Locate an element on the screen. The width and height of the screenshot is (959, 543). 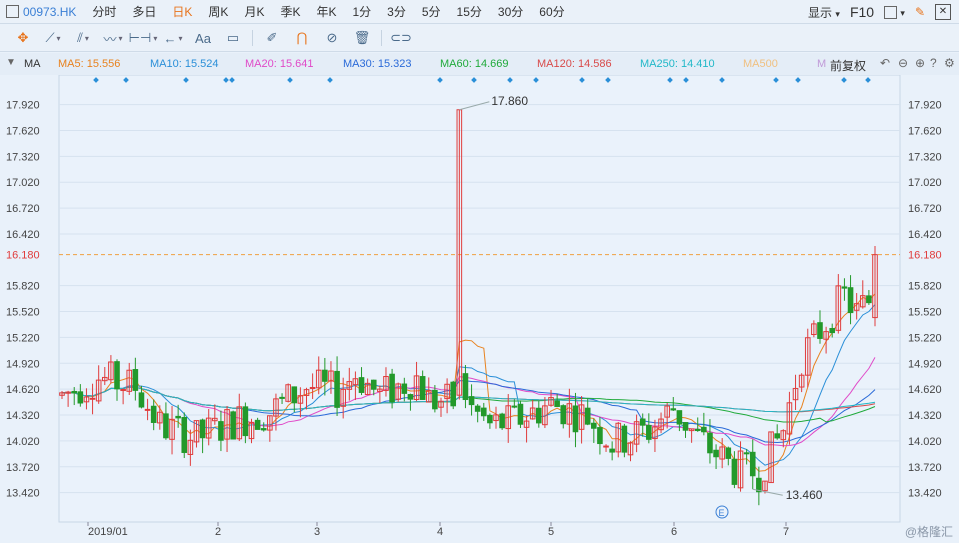
period-tab: 3分 is located at coordinates (396, 11).